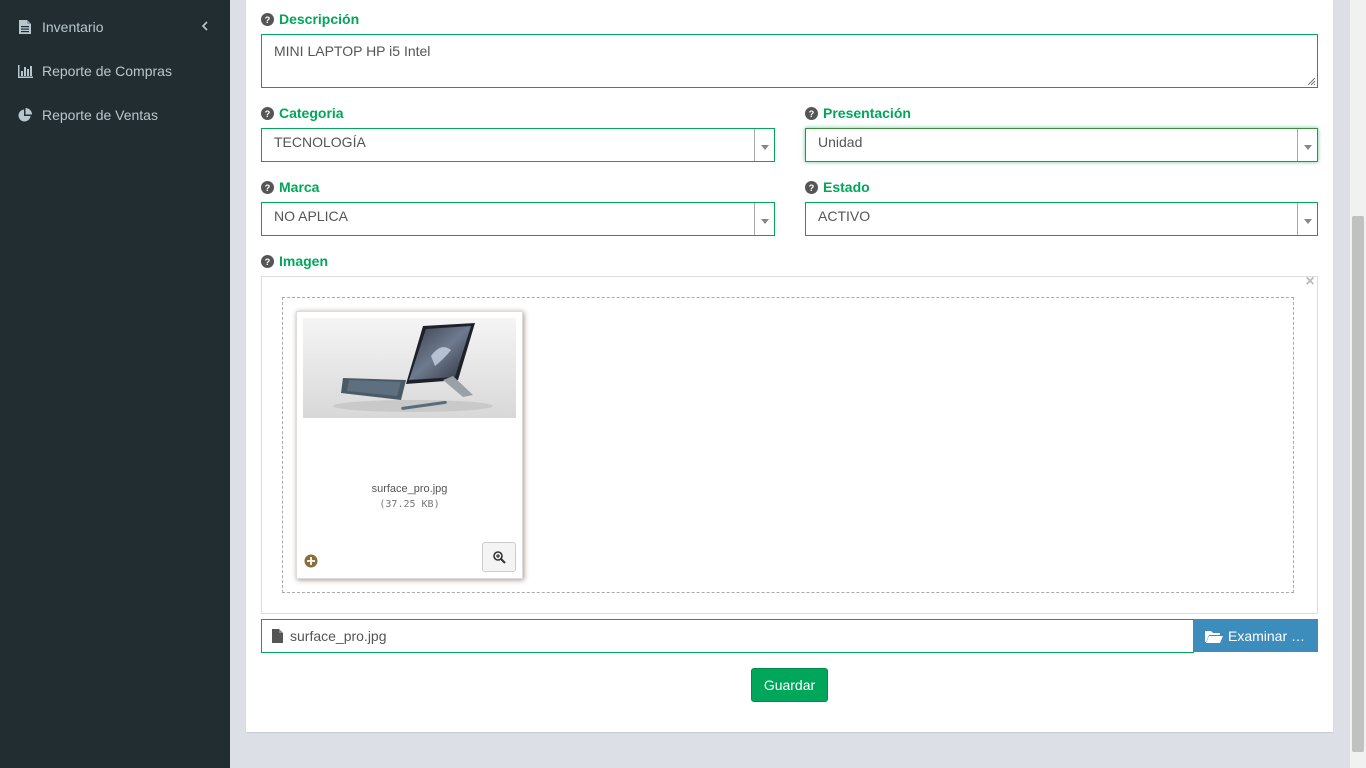 The image size is (1366, 768). I want to click on imagen-label: ? Imagen, so click(294, 261).